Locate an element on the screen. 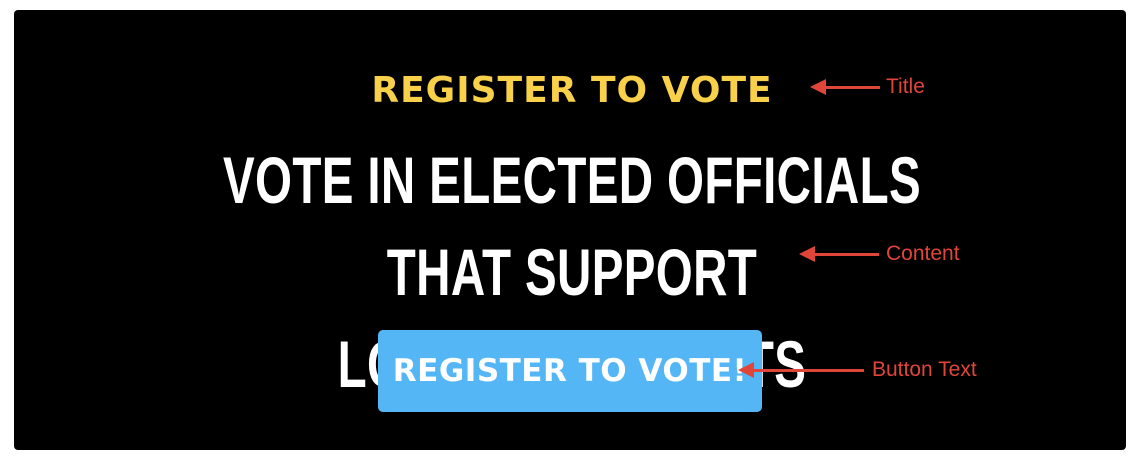  content-annotation: Content is located at coordinates (923, 253).